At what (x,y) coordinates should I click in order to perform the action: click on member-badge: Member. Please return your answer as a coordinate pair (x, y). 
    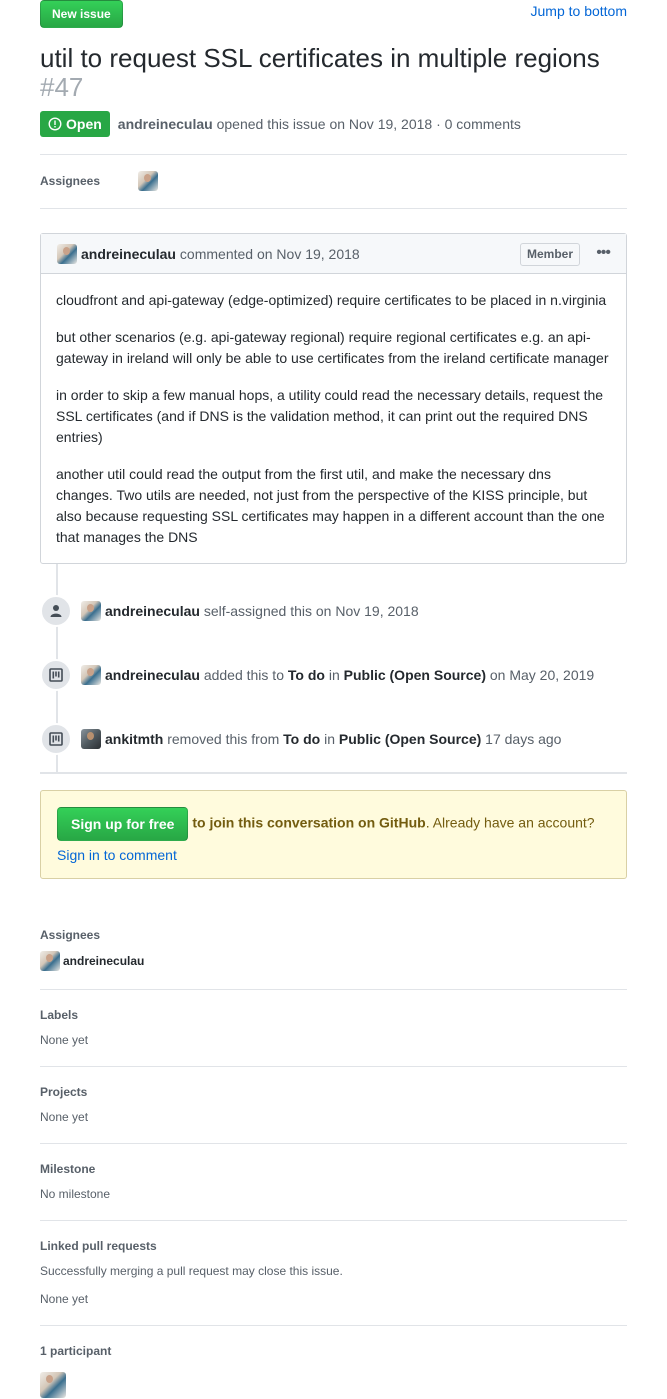
    Looking at the image, I should click on (549, 254).